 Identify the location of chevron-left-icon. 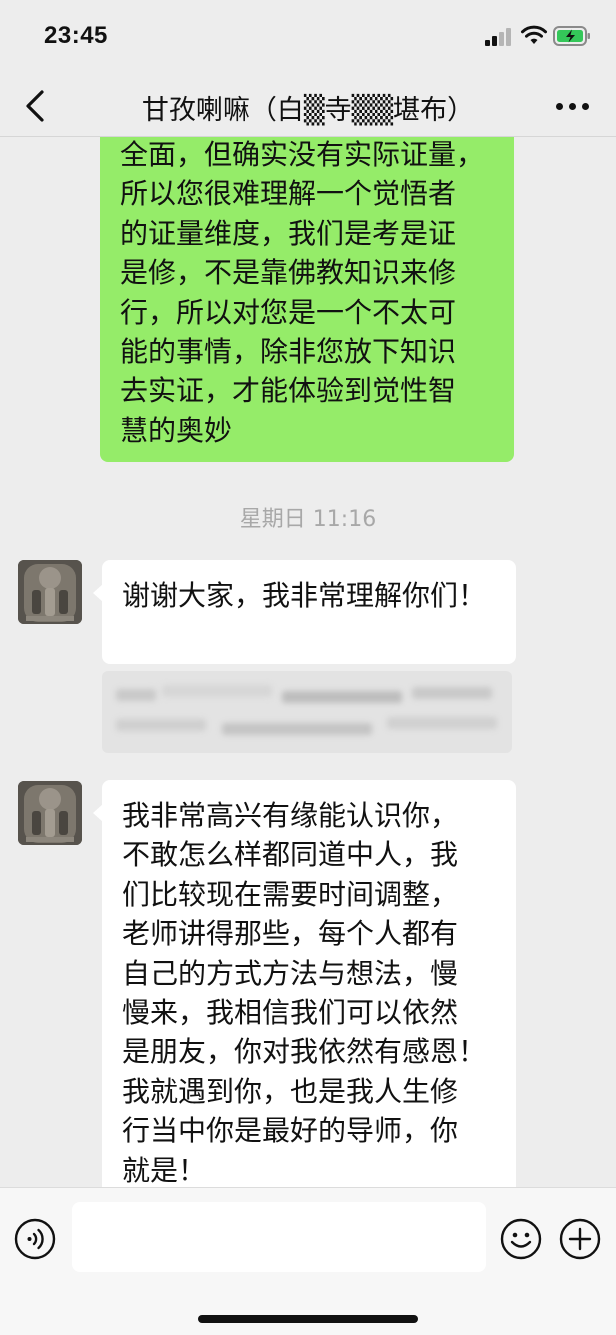
(36, 106).